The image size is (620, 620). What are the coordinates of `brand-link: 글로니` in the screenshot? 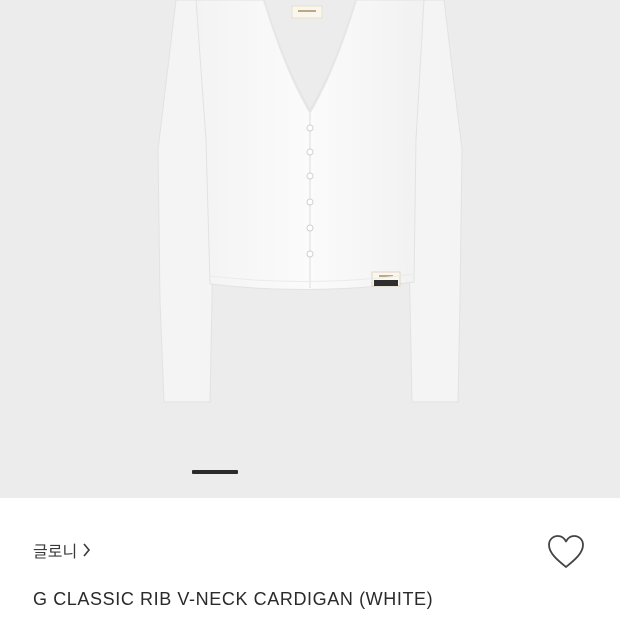 It's located at (62, 550).